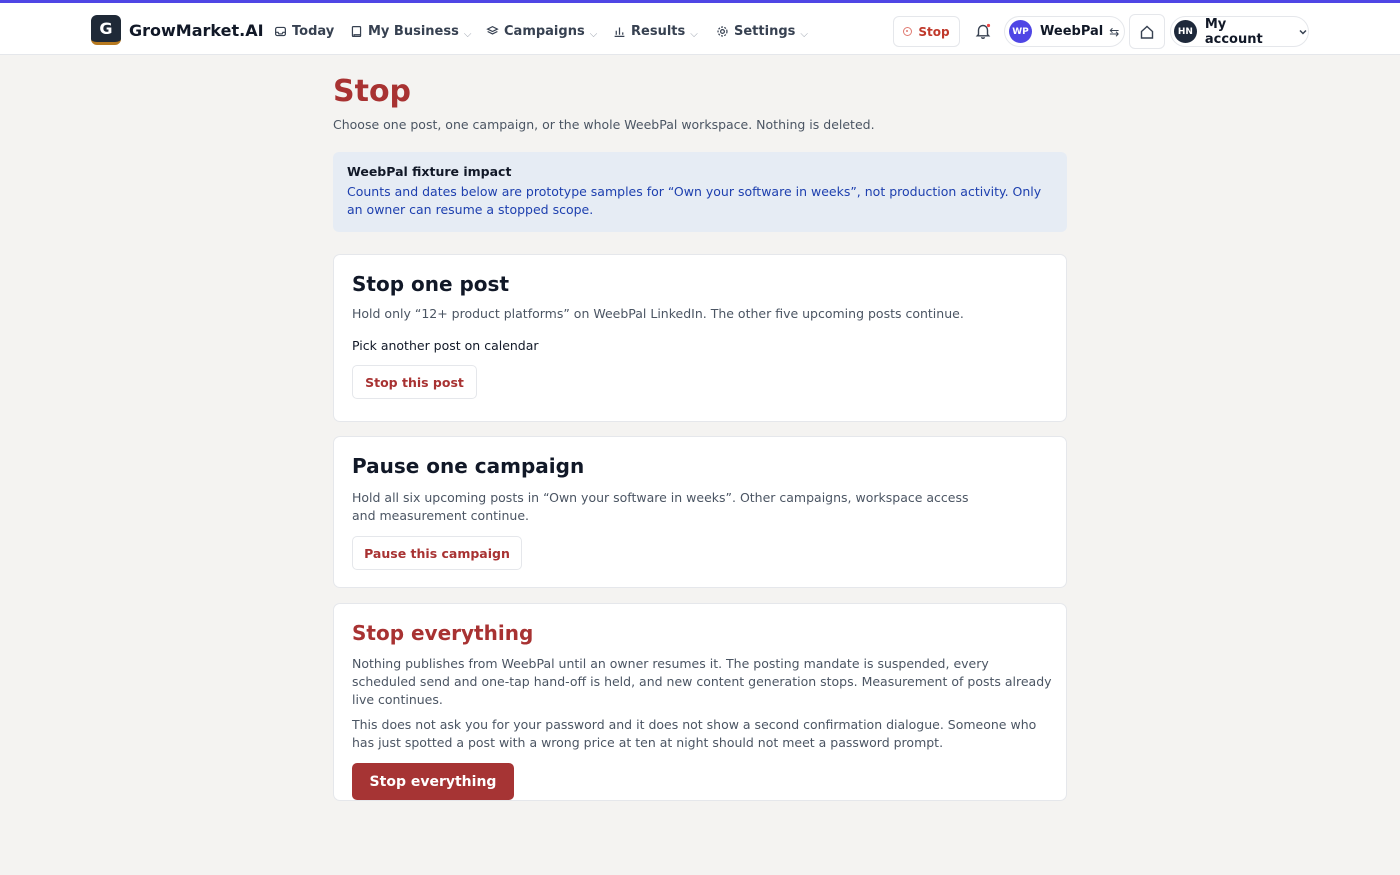 The width and height of the screenshot is (1400, 875). What do you see at coordinates (468, 466) in the screenshot?
I see `pause-campaign-title: Pause one campaign` at bounding box center [468, 466].